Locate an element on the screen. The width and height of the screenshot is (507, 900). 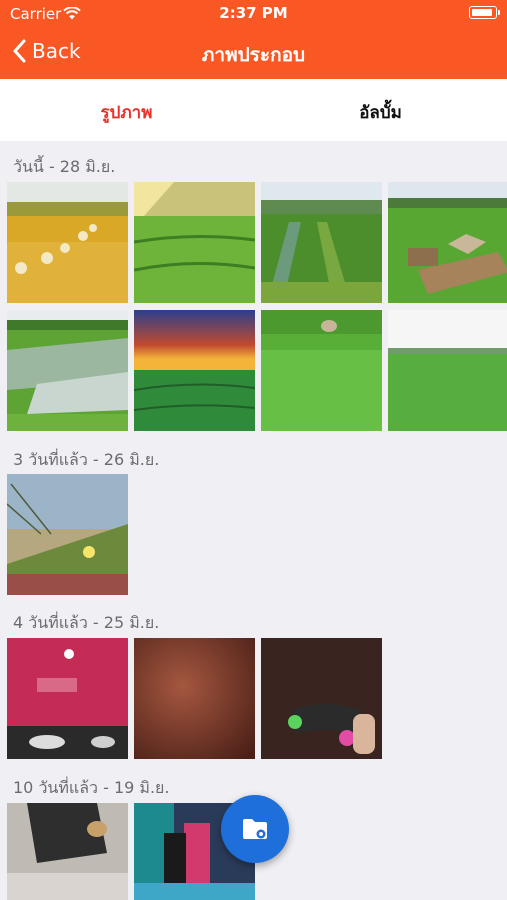
status-bar: Carrier 2:37 PM is located at coordinates (253, 14).